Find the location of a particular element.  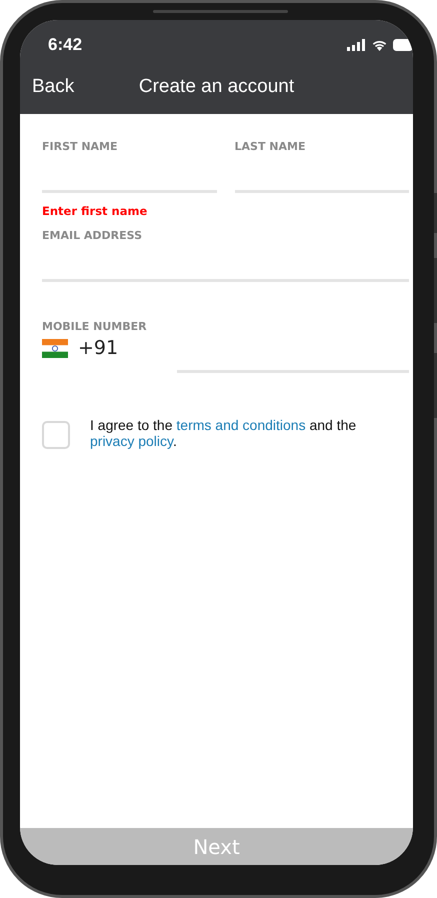

status-time: 6:42 is located at coordinates (65, 45).